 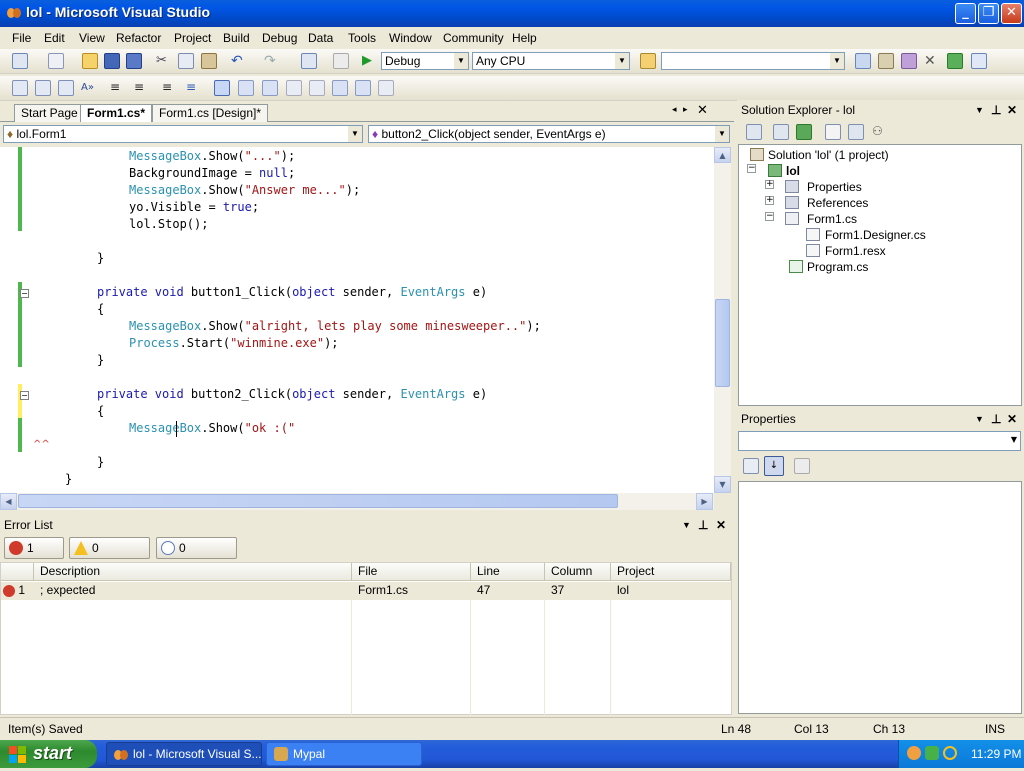 I want to click on scroll-down-icon: ▼, so click(x=722, y=484).